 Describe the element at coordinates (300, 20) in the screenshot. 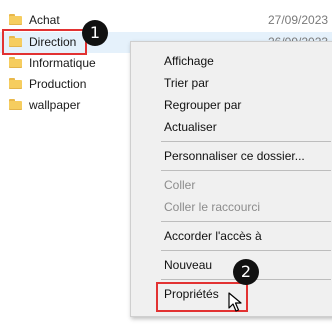

I see `file-date: 27/09/2023 1` at that location.